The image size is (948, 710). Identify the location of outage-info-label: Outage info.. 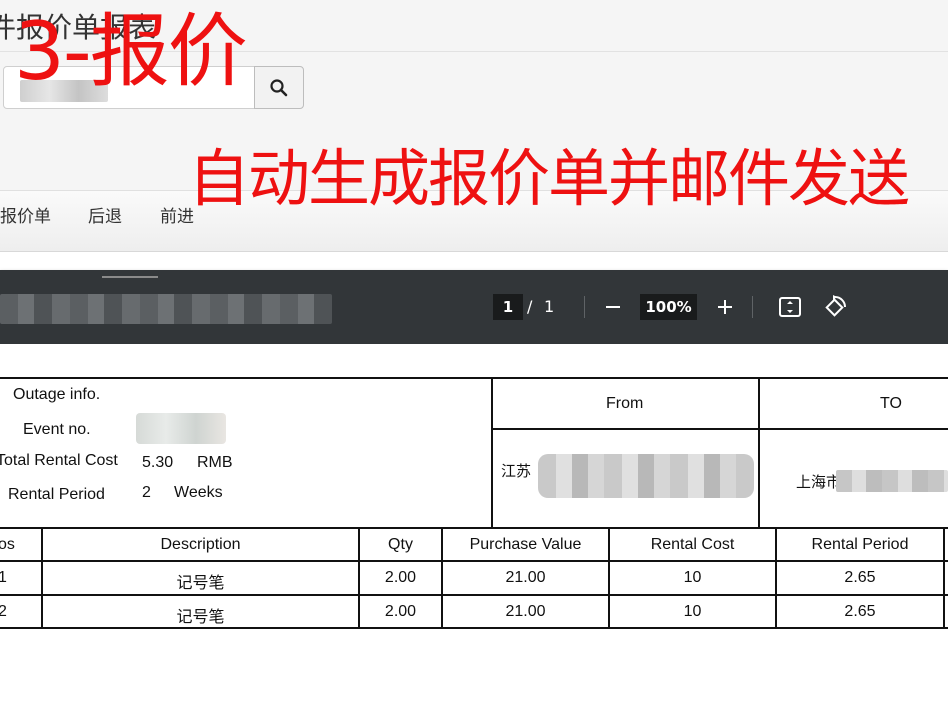
(57, 394).